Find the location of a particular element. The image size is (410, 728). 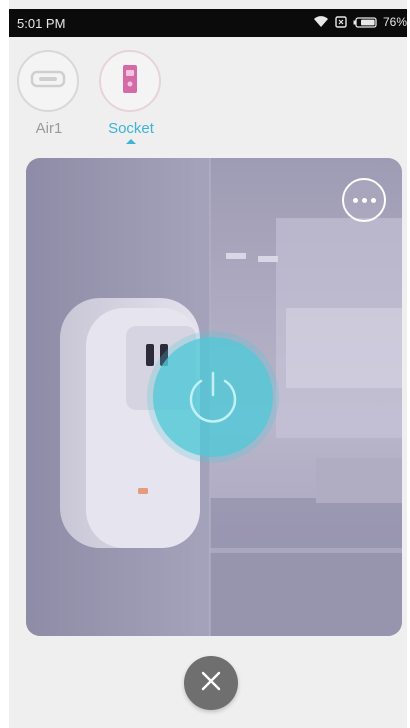

active-tab-indicator is located at coordinates (131, 141).